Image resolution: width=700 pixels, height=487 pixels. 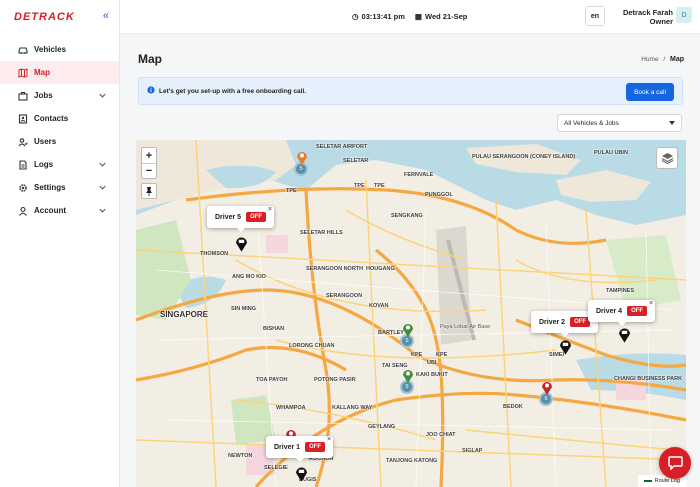 I want to click on sidebar-item-logs: Logs, so click(x=59, y=164).